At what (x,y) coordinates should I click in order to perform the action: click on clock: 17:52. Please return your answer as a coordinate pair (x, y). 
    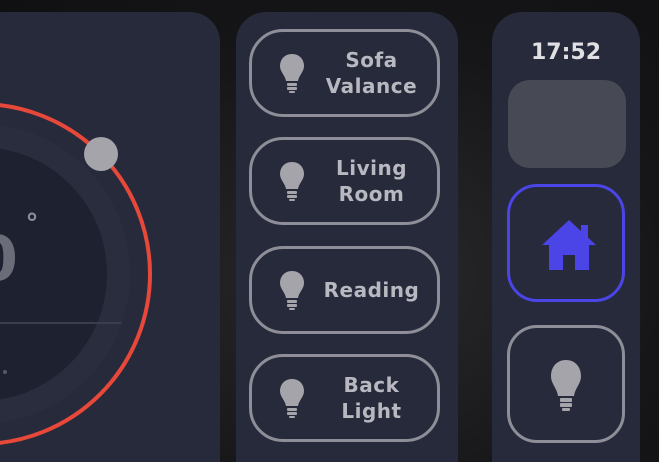
    Looking at the image, I should click on (566, 52).